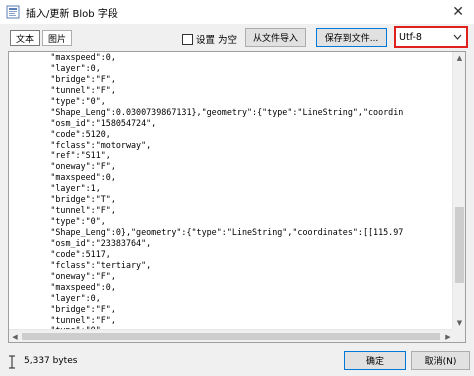 The width and height of the screenshot is (474, 376). I want to click on code-line: "bridge":"T",, so click(63, 199).